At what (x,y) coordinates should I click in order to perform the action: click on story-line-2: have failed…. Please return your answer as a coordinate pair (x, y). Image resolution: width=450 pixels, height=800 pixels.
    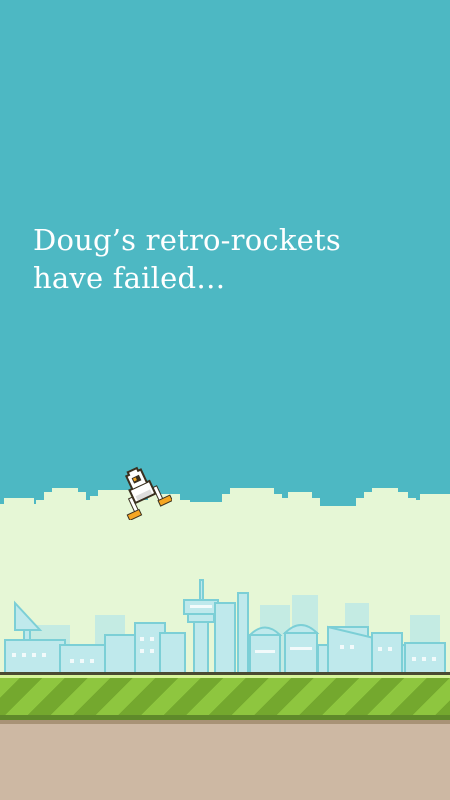
    Looking at the image, I should click on (129, 278).